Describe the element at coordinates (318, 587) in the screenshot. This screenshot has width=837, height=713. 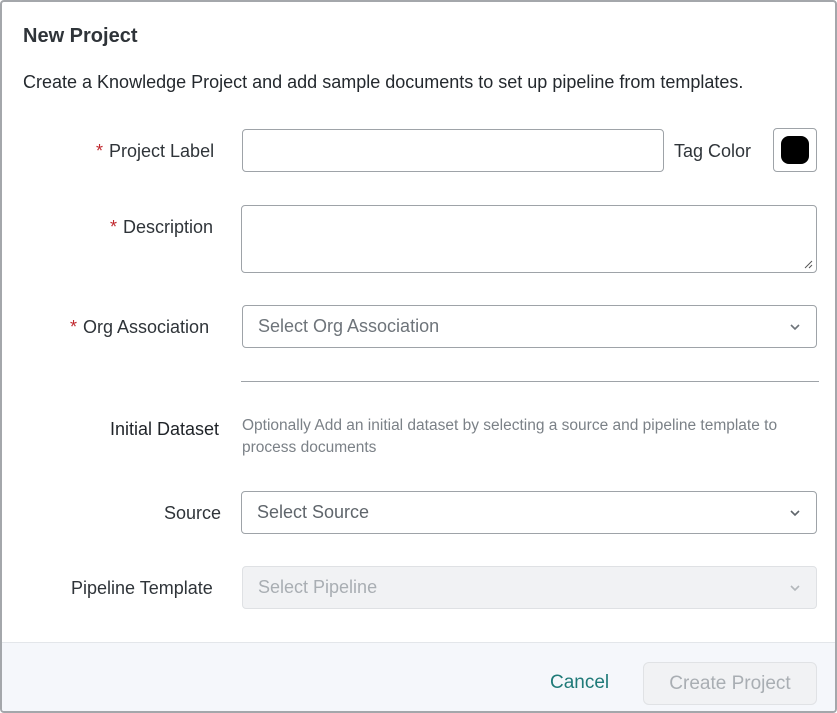
I see `pipeline-template-placeholder: Select Pipeline` at that location.